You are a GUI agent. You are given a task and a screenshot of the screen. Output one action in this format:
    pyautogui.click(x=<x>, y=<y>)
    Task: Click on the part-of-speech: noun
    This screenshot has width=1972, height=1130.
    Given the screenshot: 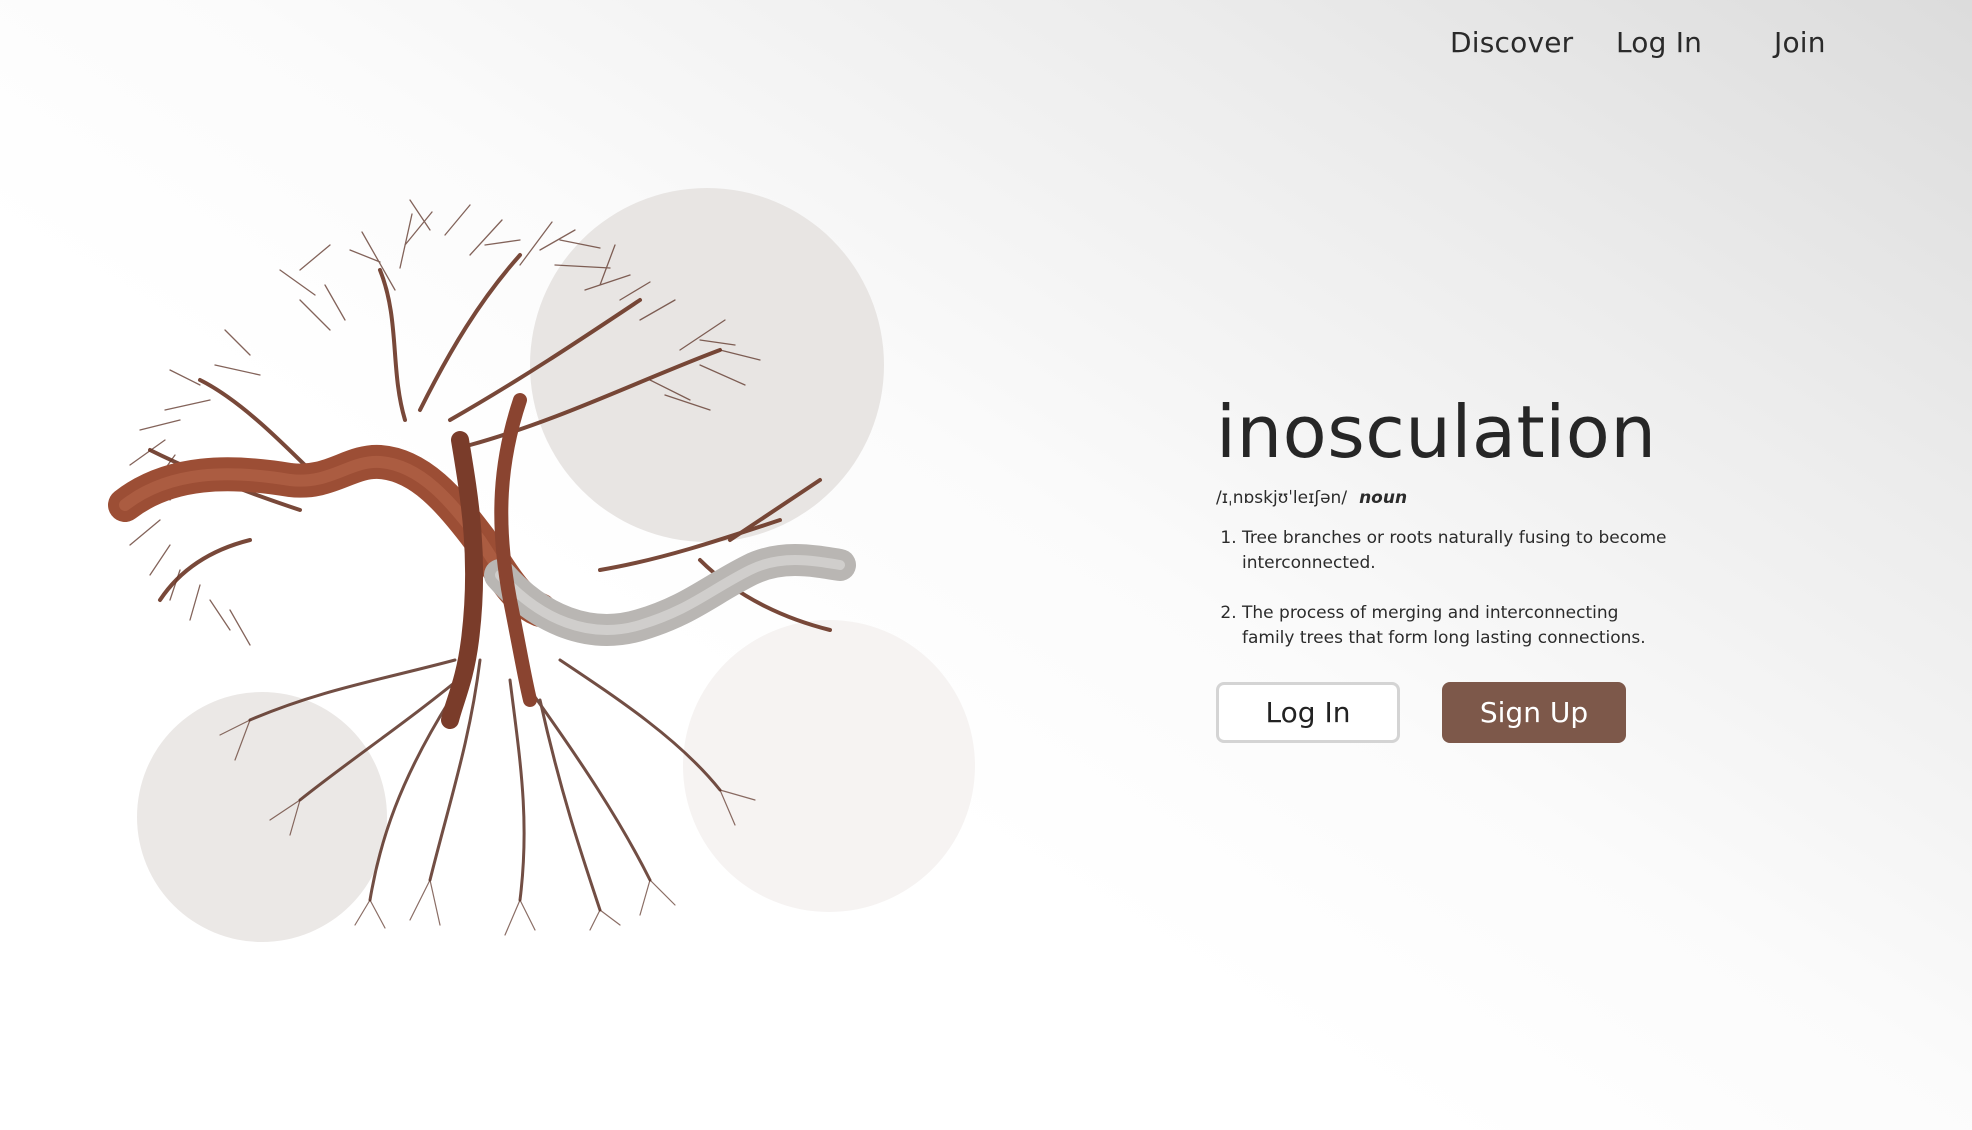 What is the action you would take?
    pyautogui.click(x=1383, y=498)
    